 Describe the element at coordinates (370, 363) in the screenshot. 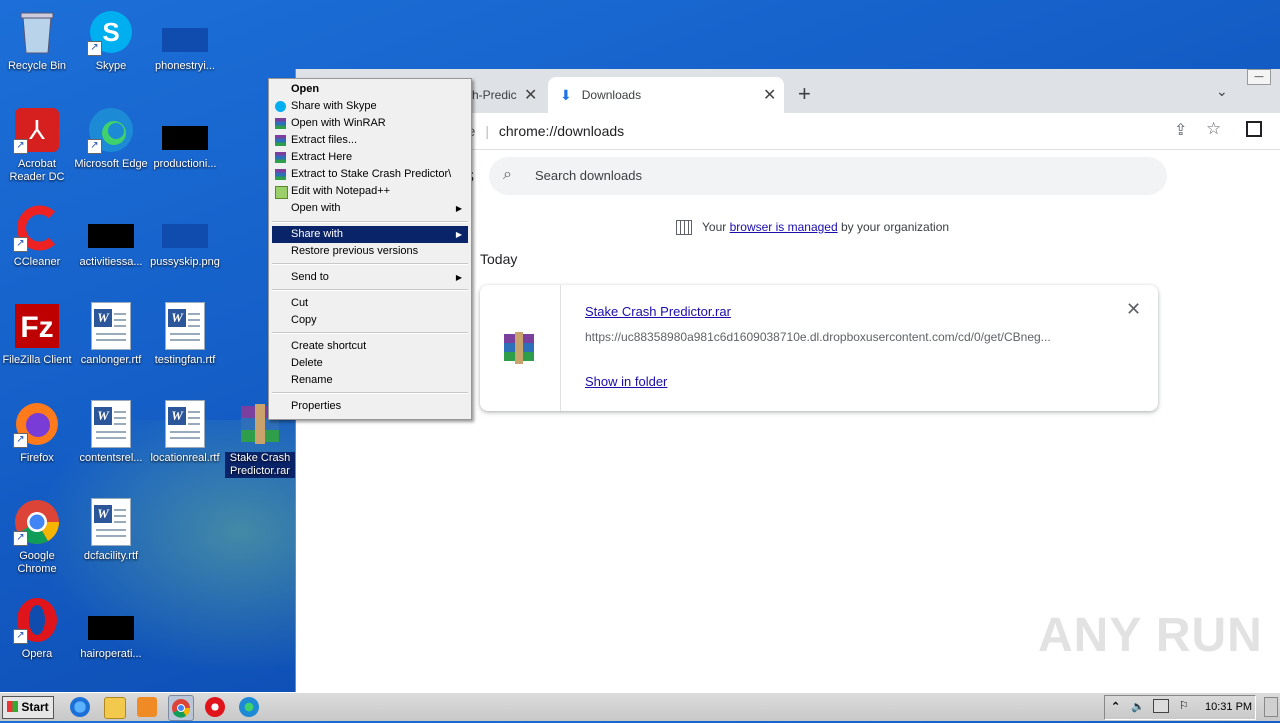

I see `menu-item-delete: Delete` at that location.